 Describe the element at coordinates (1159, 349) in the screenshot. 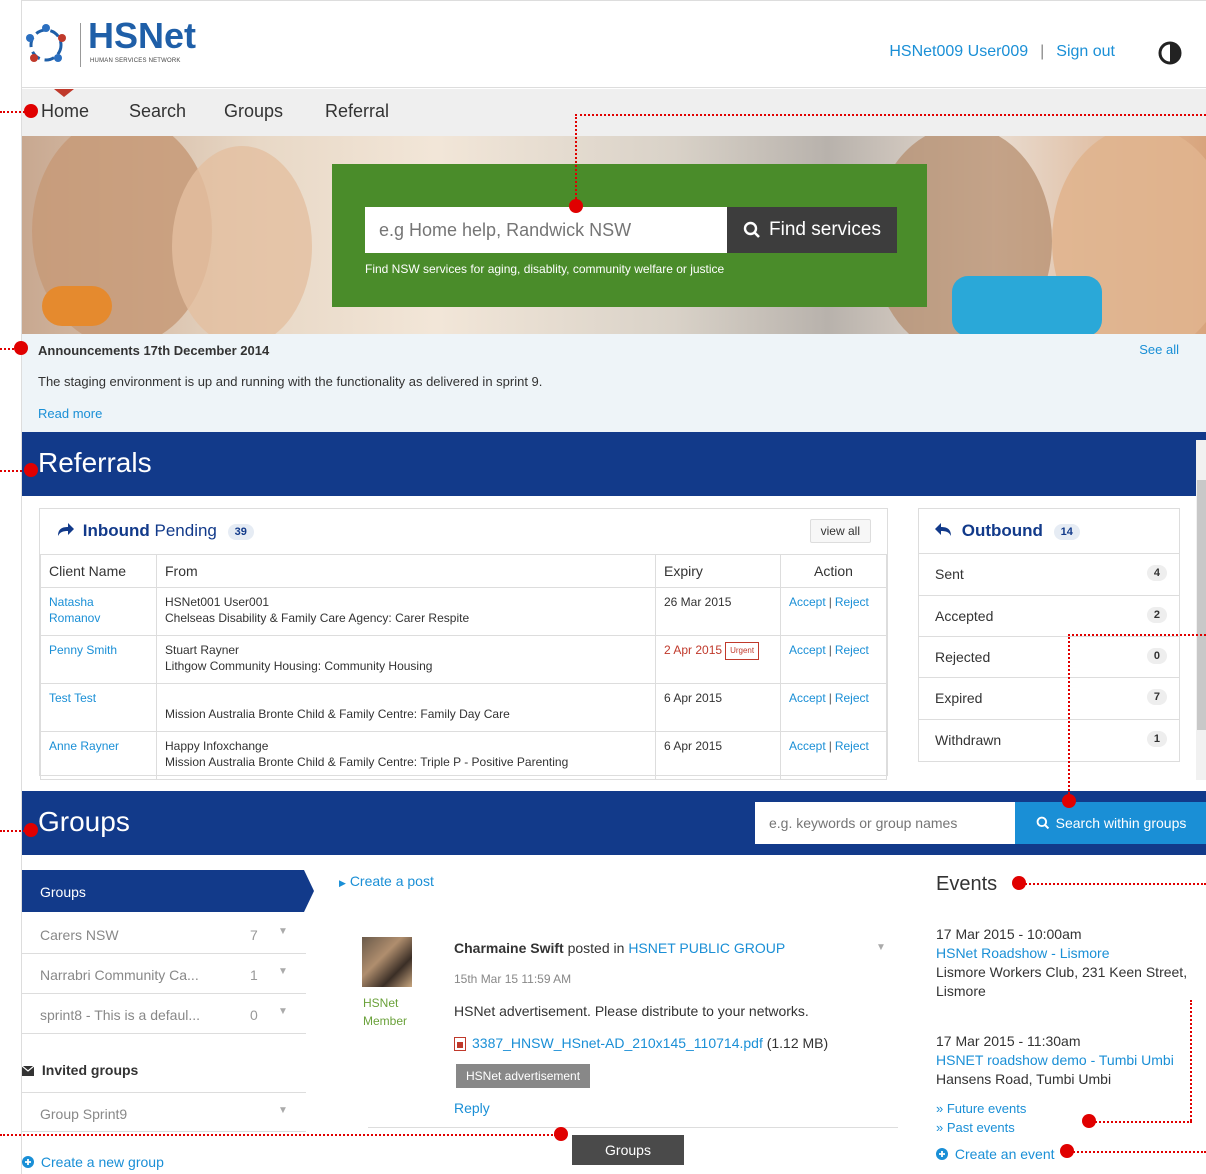

I see `announcements-see-all-link: See all` at that location.